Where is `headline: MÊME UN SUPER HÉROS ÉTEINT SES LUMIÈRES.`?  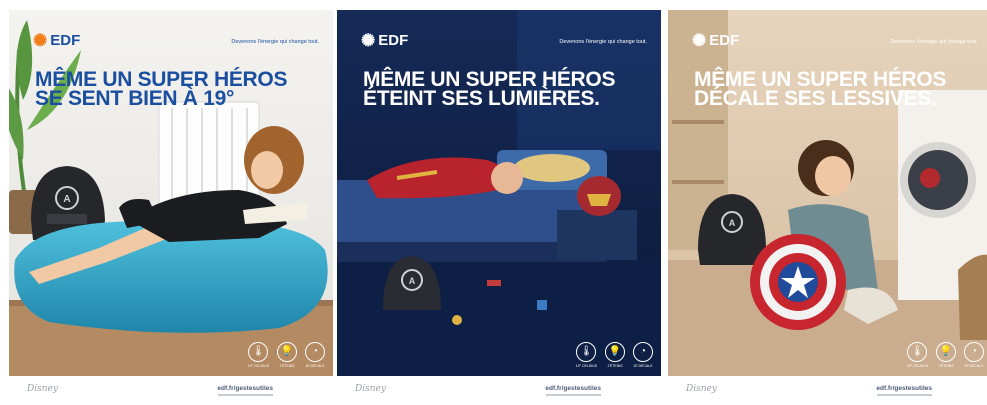
headline: MÊME UN SUPER HÉROS ÉTEINT SES LUMIÈRES. is located at coordinates (508, 89).